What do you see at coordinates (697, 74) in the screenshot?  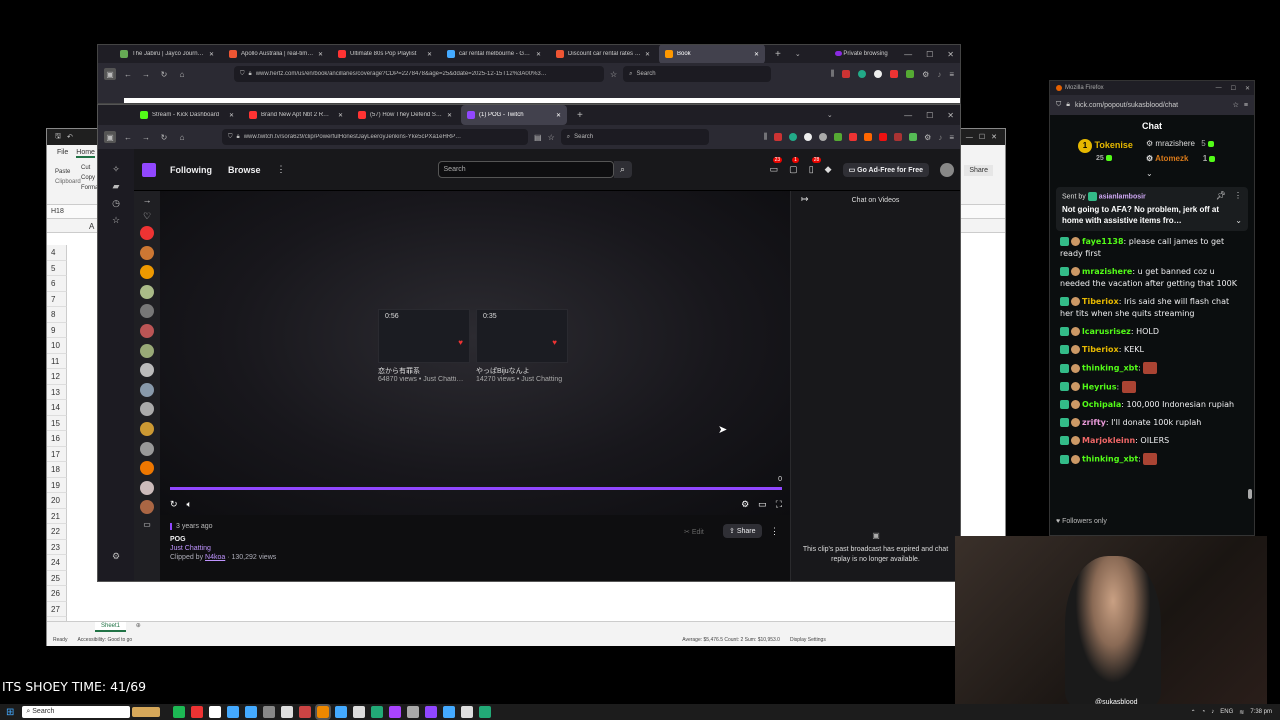 I see `outer-search-bar: ⌕ Search` at bounding box center [697, 74].